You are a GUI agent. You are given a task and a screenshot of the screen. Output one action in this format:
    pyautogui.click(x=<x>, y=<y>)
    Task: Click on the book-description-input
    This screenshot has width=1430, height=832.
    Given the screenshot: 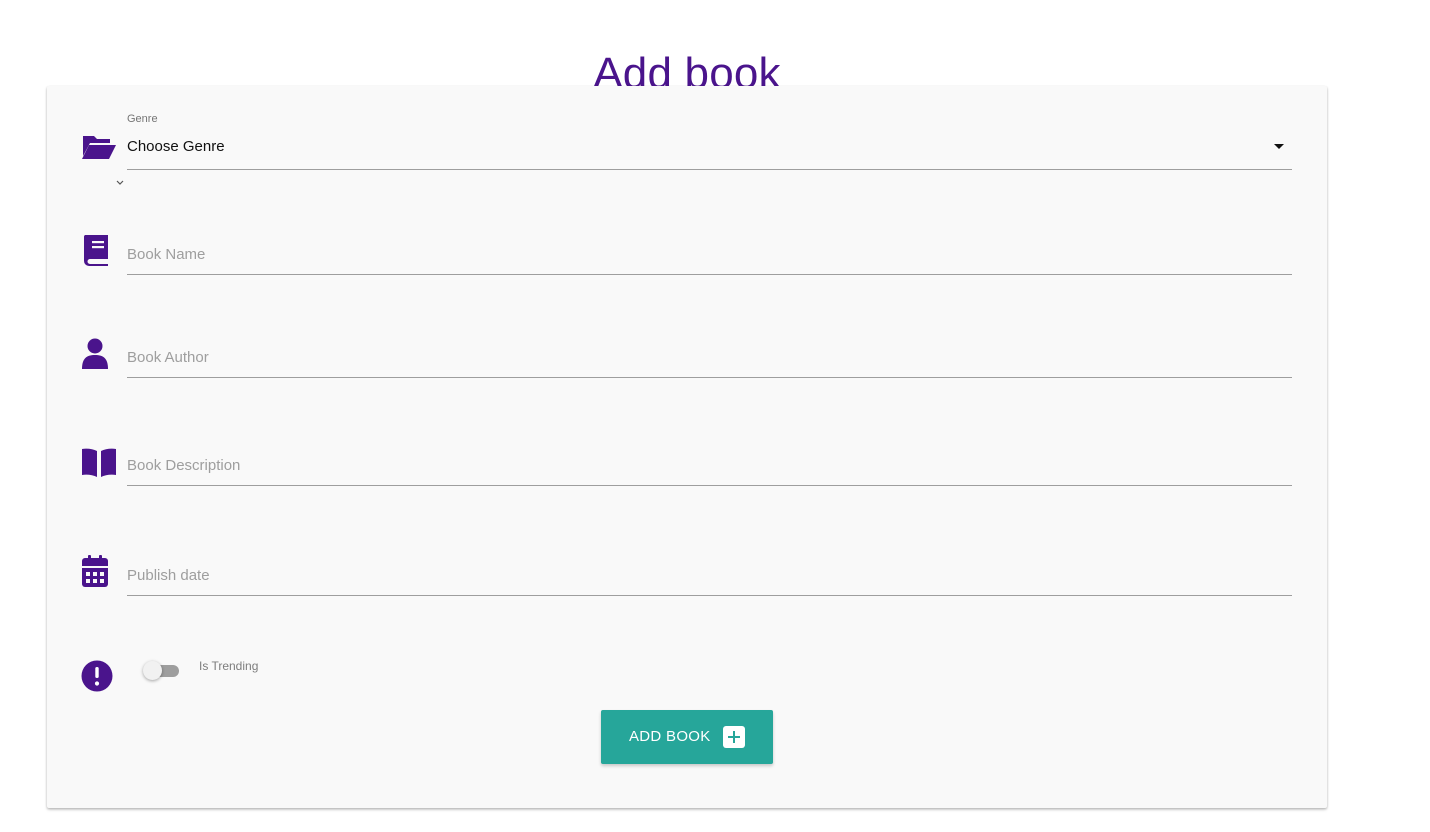 What is the action you would take?
    pyautogui.click(x=709, y=465)
    